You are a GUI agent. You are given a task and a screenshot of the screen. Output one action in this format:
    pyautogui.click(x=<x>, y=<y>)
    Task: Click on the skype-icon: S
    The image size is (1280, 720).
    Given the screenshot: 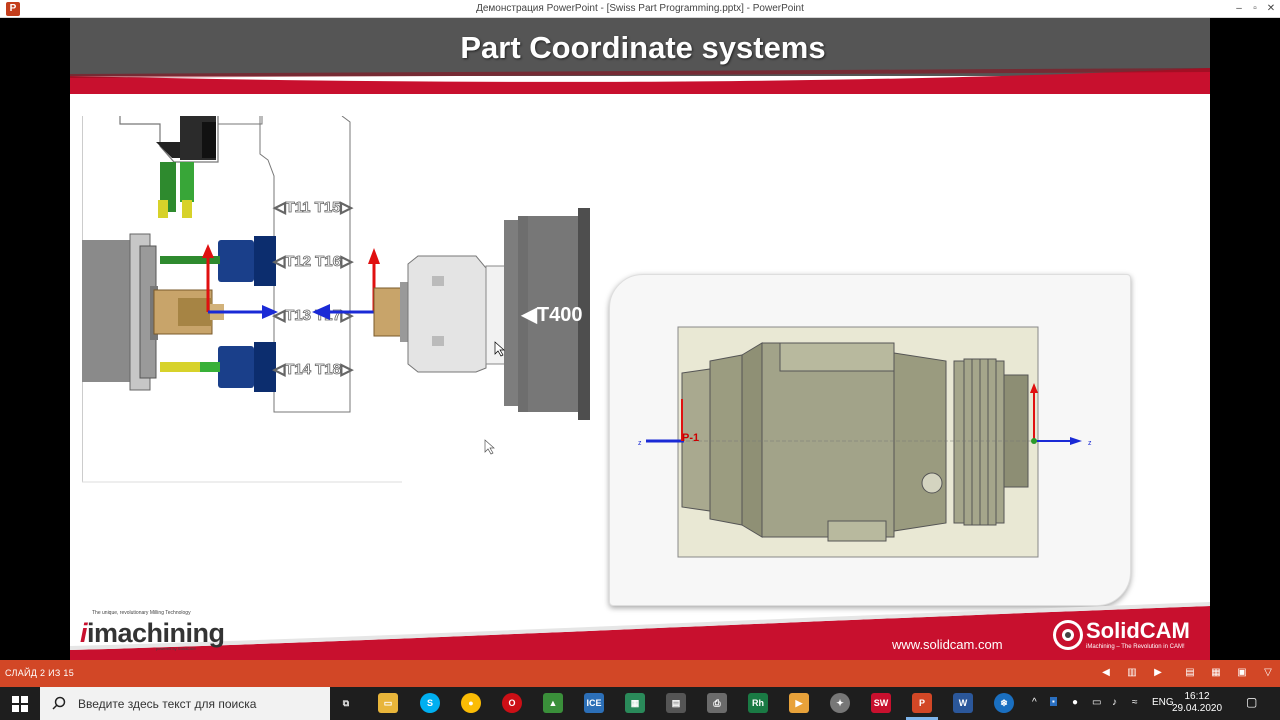 What is the action you would take?
    pyautogui.click(x=430, y=703)
    